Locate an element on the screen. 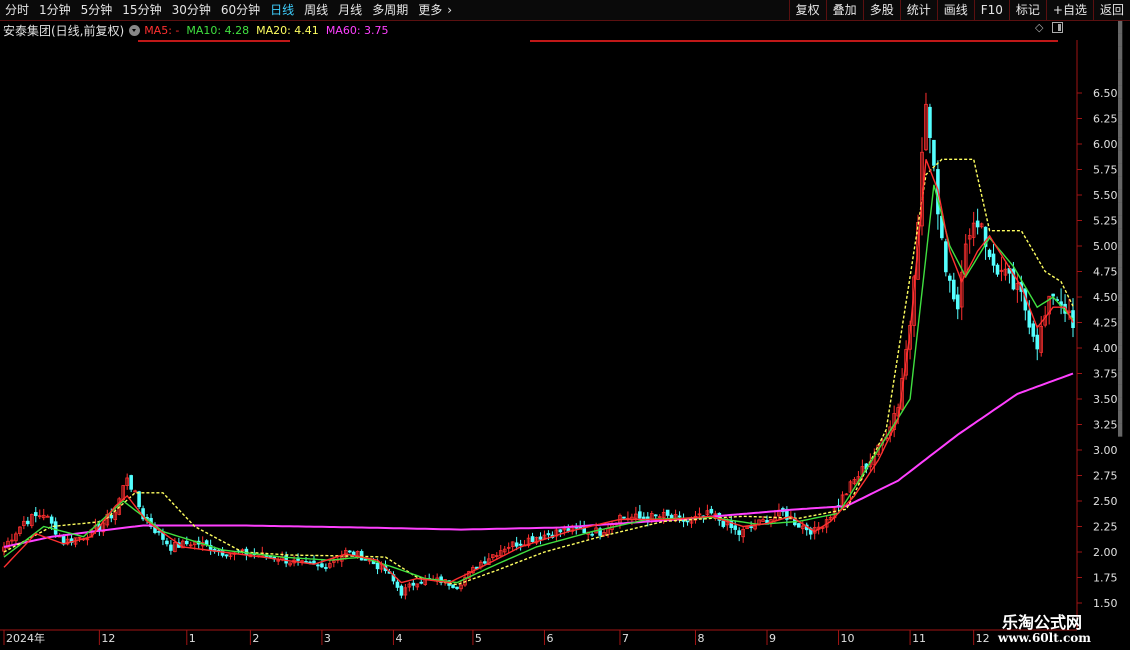 This screenshot has width=1130, height=650. y-tick-label: 1.75 is located at coordinates (1105, 578).